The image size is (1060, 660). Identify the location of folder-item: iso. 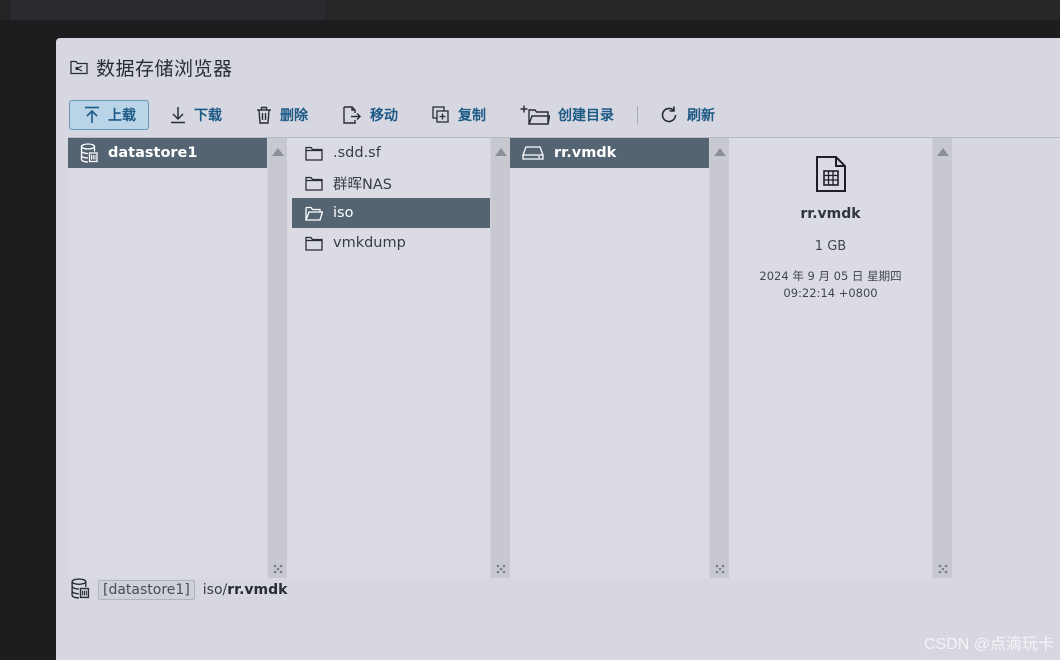
(391, 213).